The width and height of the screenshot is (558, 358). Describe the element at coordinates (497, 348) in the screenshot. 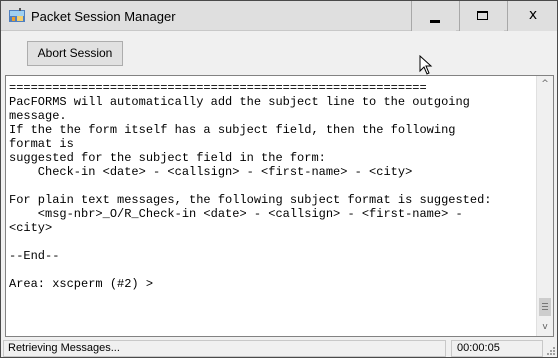

I see `elapsed-time: 00:00:05` at that location.